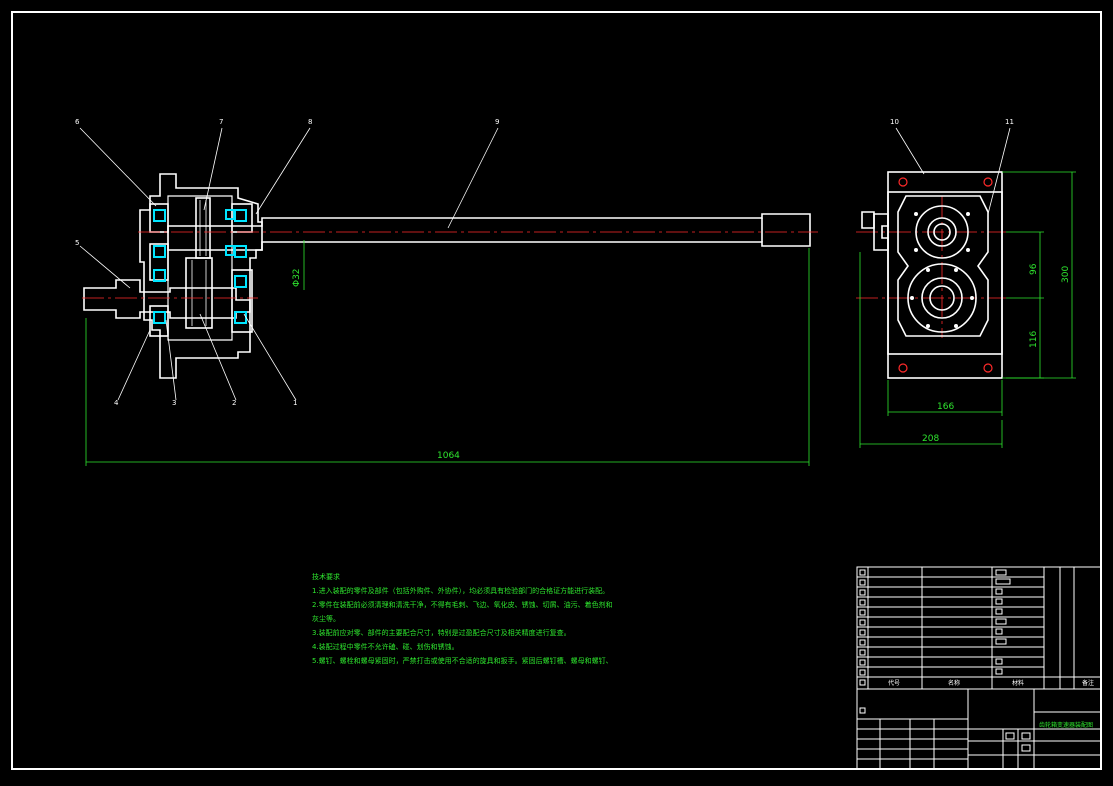 The height and width of the screenshot is (786, 1113). What do you see at coordinates (326, 577) in the screenshot?
I see `tech-req-title: 技术要求` at bounding box center [326, 577].